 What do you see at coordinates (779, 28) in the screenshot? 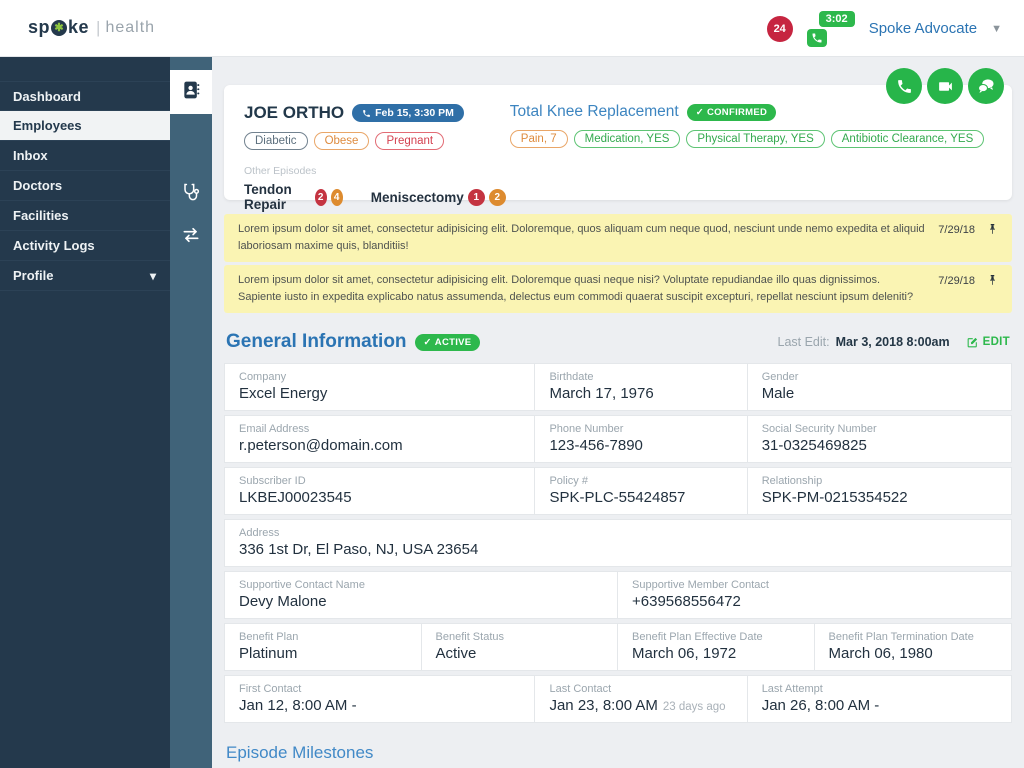
I see `notification-badge: 24` at bounding box center [779, 28].